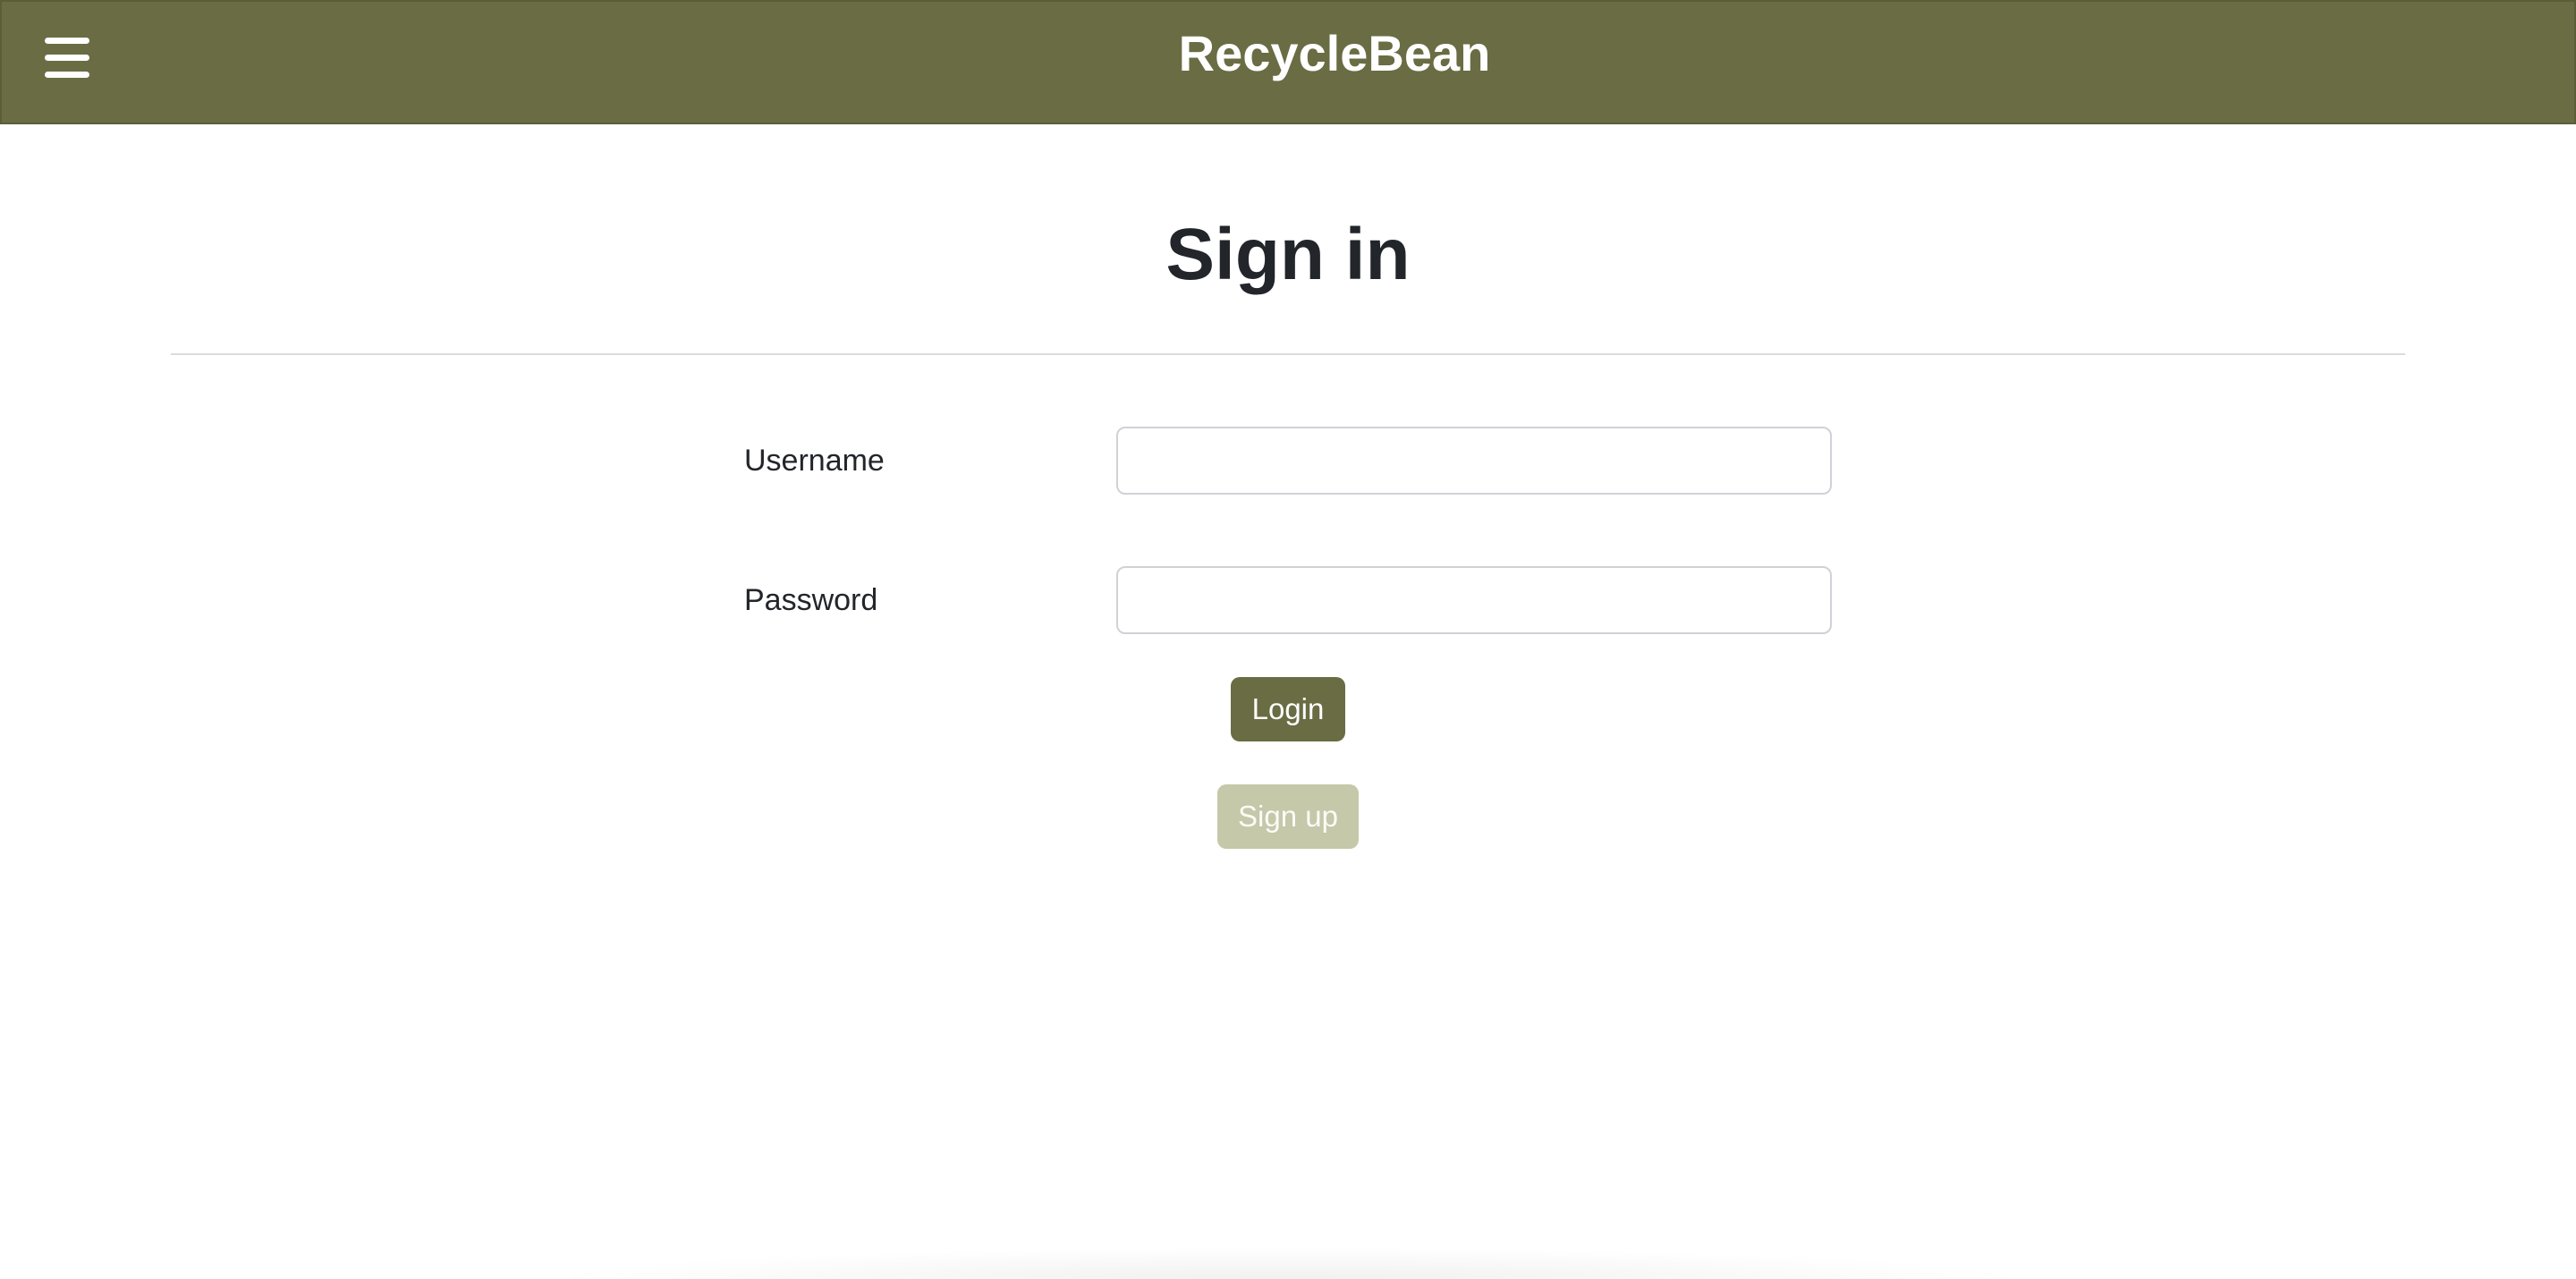  I want to click on password-input, so click(1474, 600).